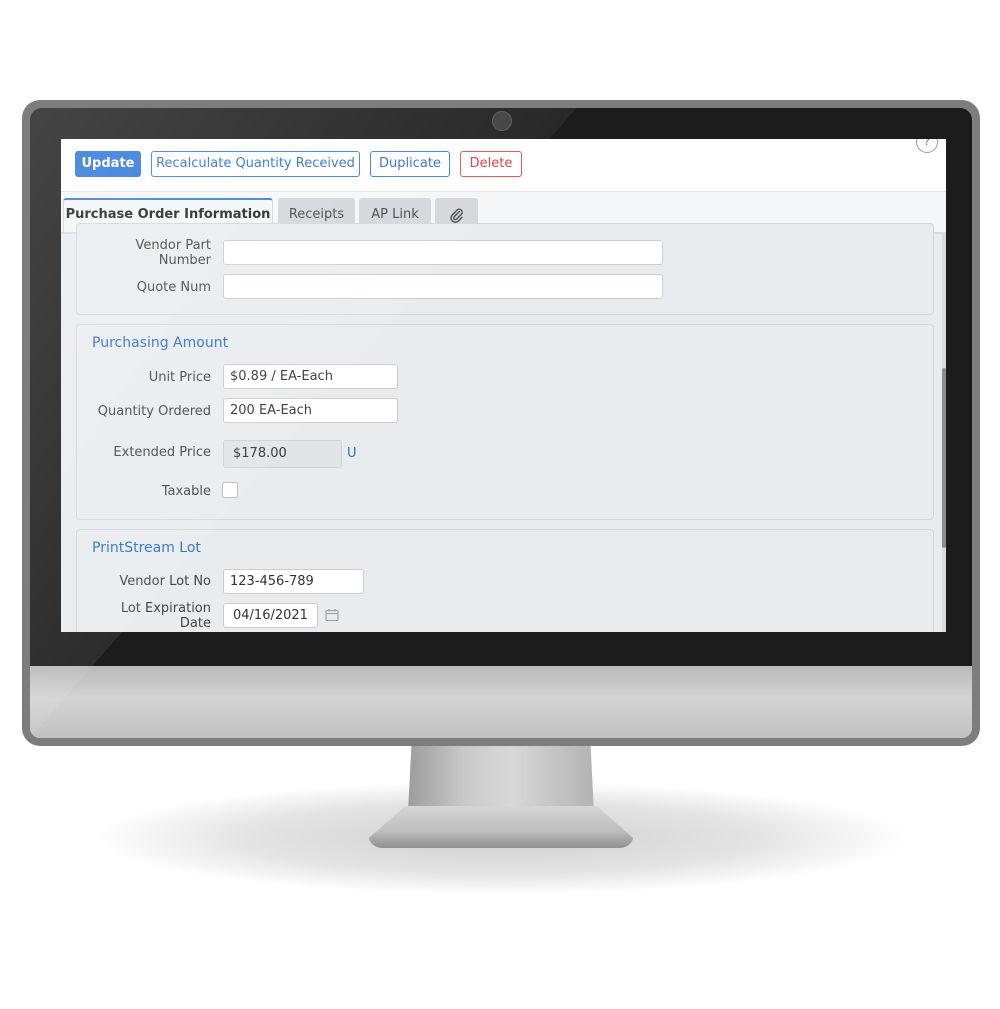 This screenshot has height=1009, width=1000. I want to click on monitor-stand-base, so click(501, 827).